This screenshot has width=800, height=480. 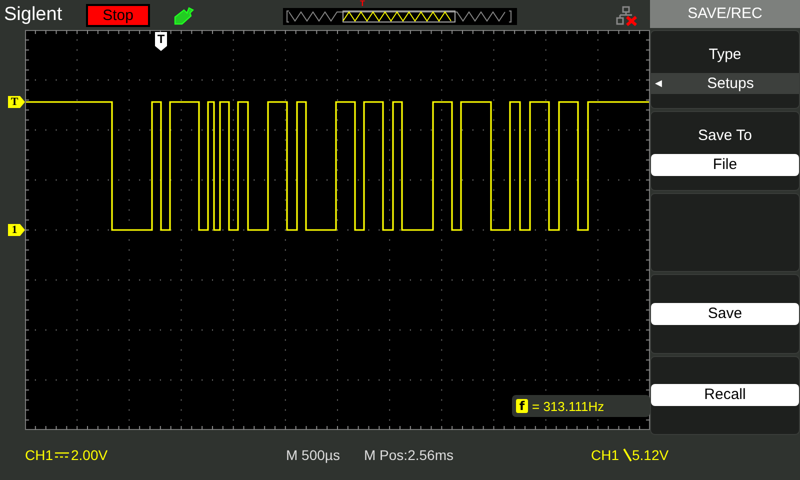 I want to click on channel-label: CH1, so click(x=39, y=455).